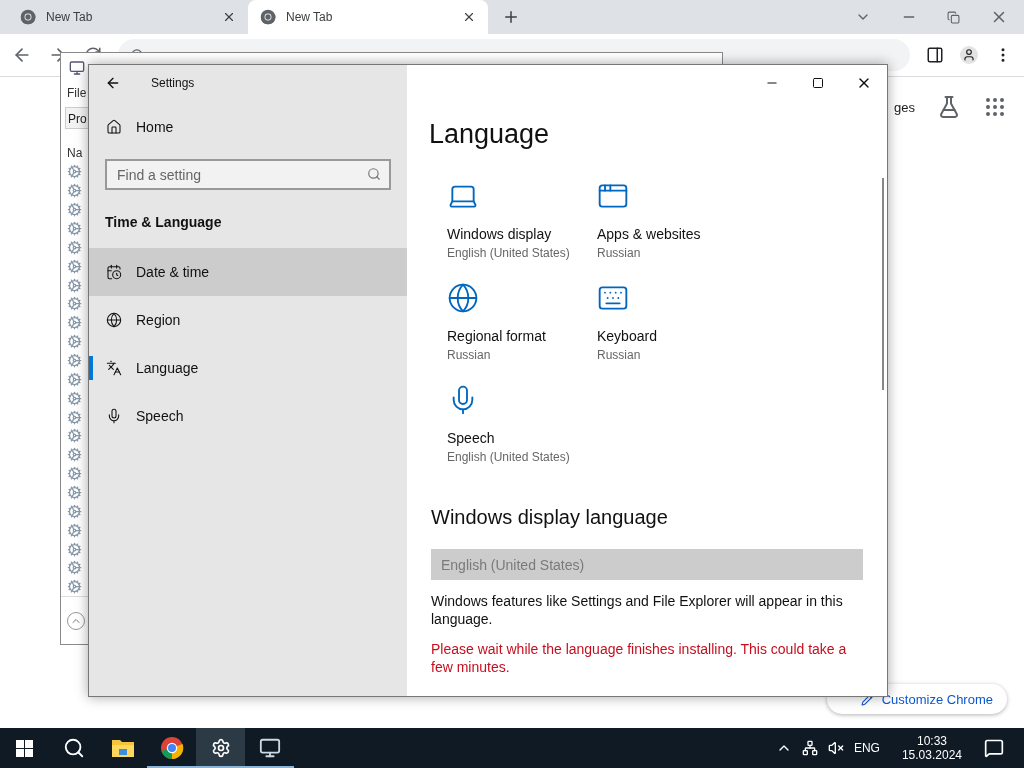  What do you see at coordinates (24, 748) in the screenshot?
I see `windows-logo-icon` at bounding box center [24, 748].